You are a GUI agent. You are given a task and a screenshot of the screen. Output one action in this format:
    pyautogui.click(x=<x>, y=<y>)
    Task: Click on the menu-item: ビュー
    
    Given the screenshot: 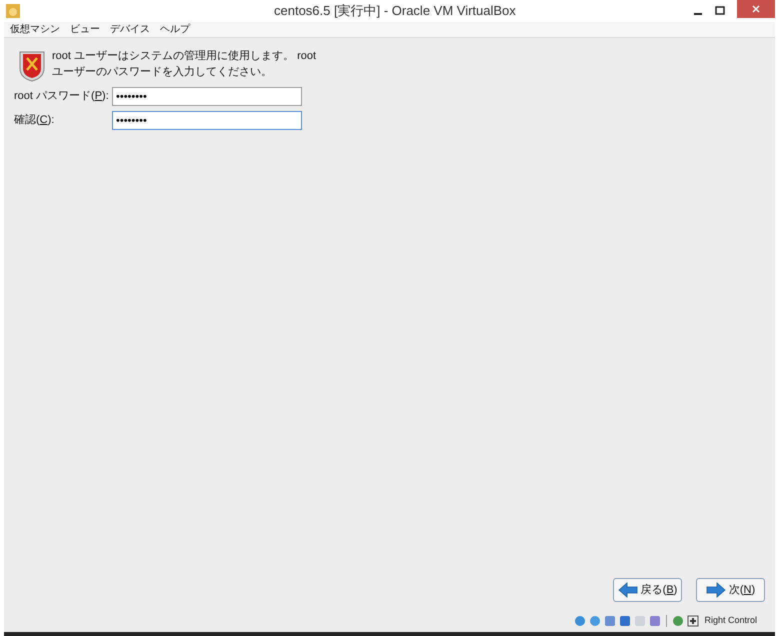 What is the action you would take?
    pyautogui.click(x=85, y=29)
    